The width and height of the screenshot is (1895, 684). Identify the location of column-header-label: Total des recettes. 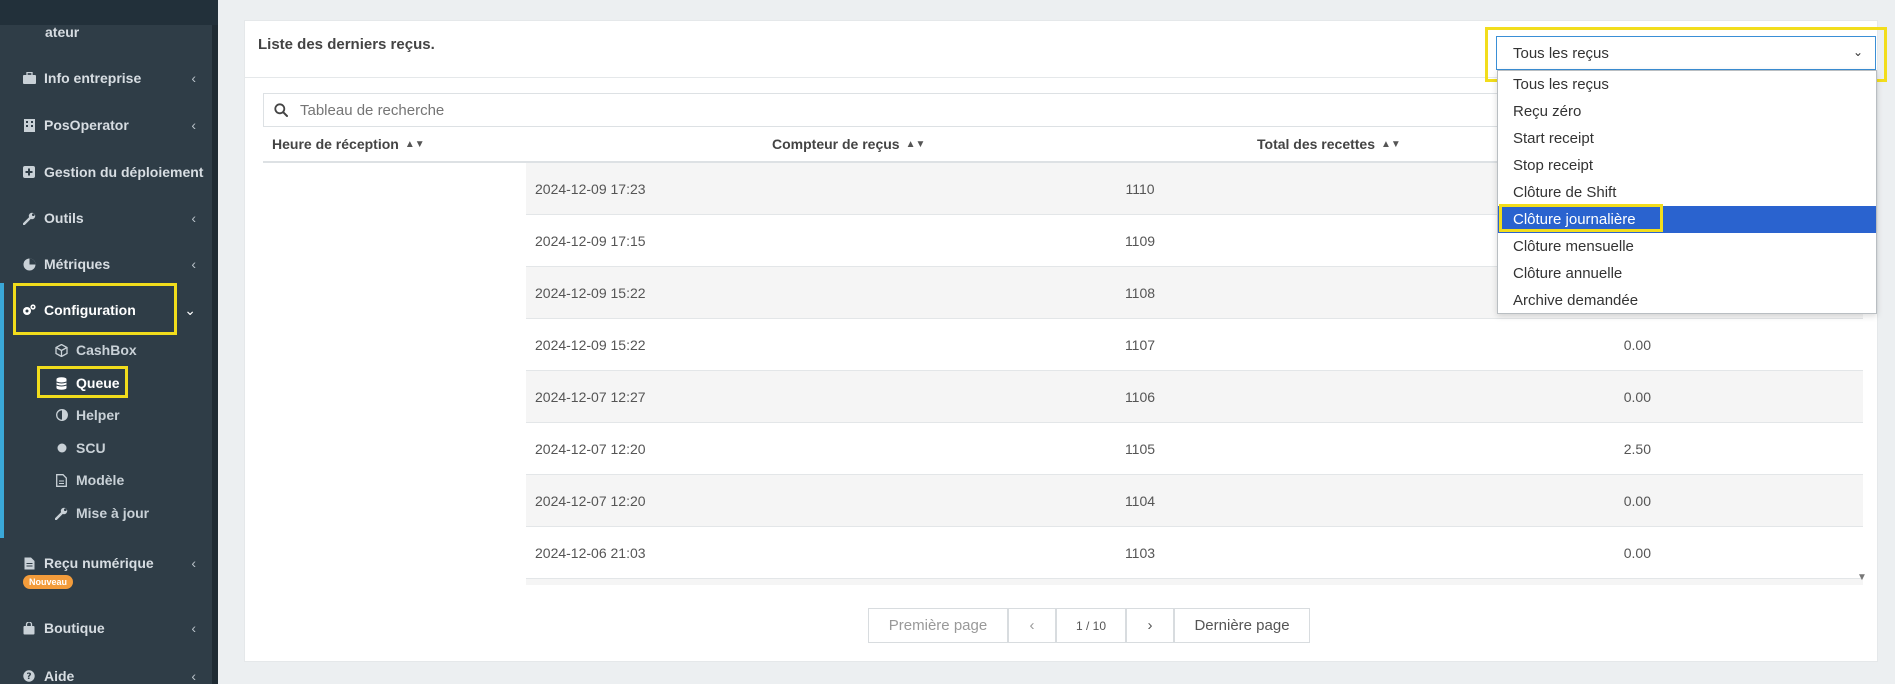
(1316, 144).